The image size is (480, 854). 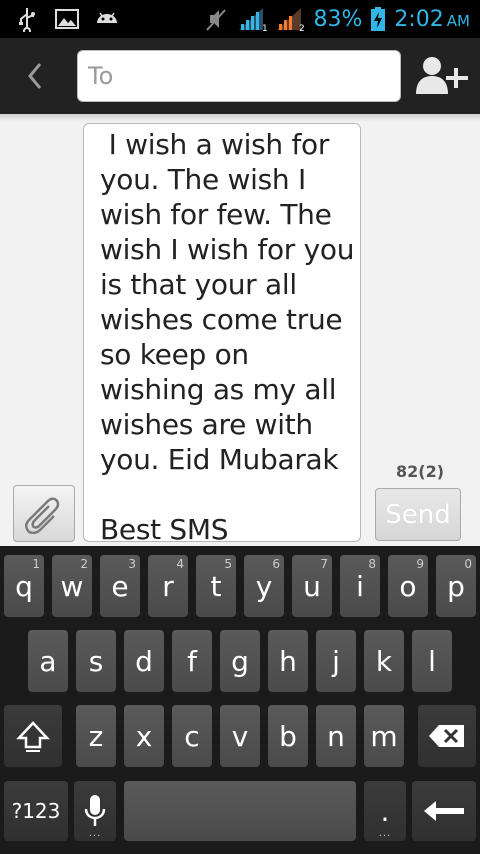 What do you see at coordinates (132, 564) in the screenshot?
I see `key-e-hint: 3` at bounding box center [132, 564].